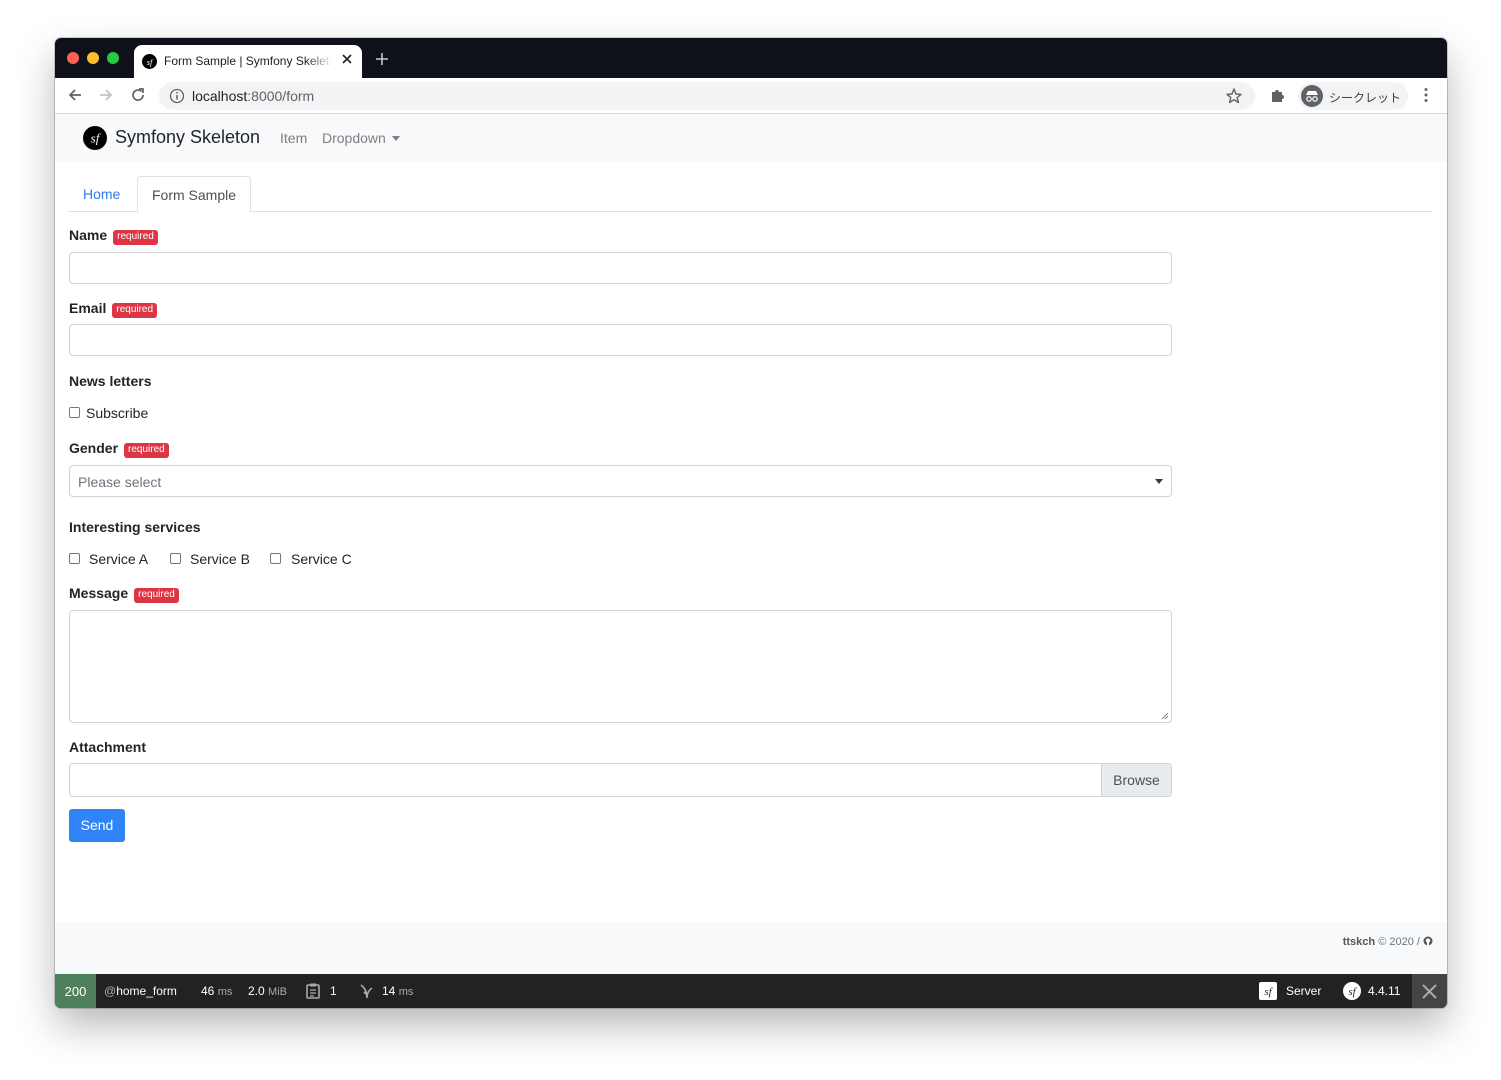  Describe the element at coordinates (750, 194) in the screenshot. I see `page-tabs: Home Form Sample` at that location.